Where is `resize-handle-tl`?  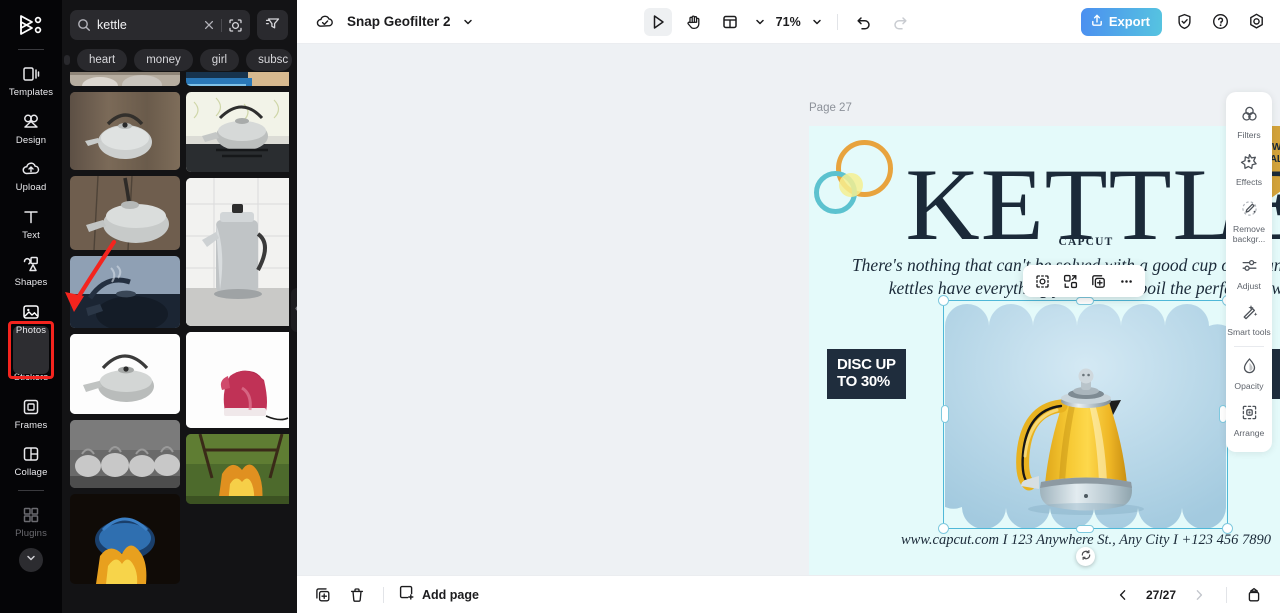
resize-handle-tl is located at coordinates (943, 300).